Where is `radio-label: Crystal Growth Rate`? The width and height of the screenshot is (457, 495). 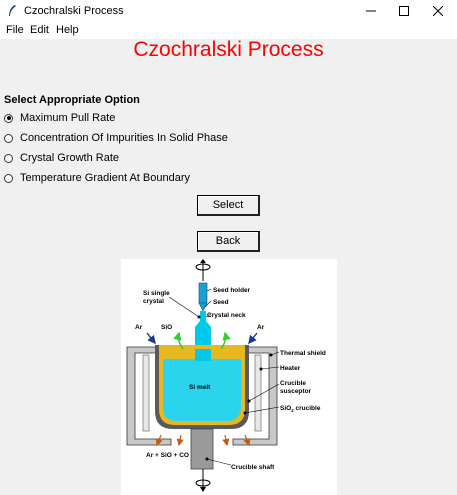 radio-label: Crystal Growth Rate is located at coordinates (70, 158).